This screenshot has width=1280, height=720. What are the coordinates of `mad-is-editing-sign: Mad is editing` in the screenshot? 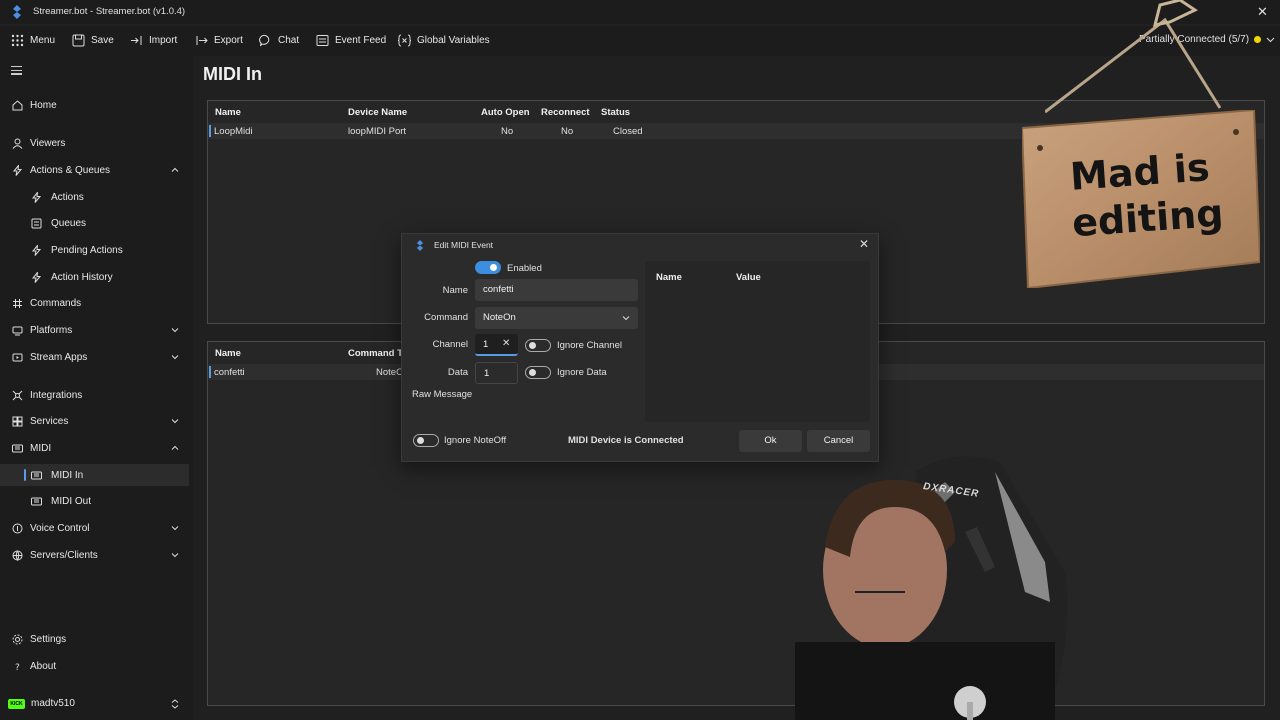 It's located at (1141, 199).